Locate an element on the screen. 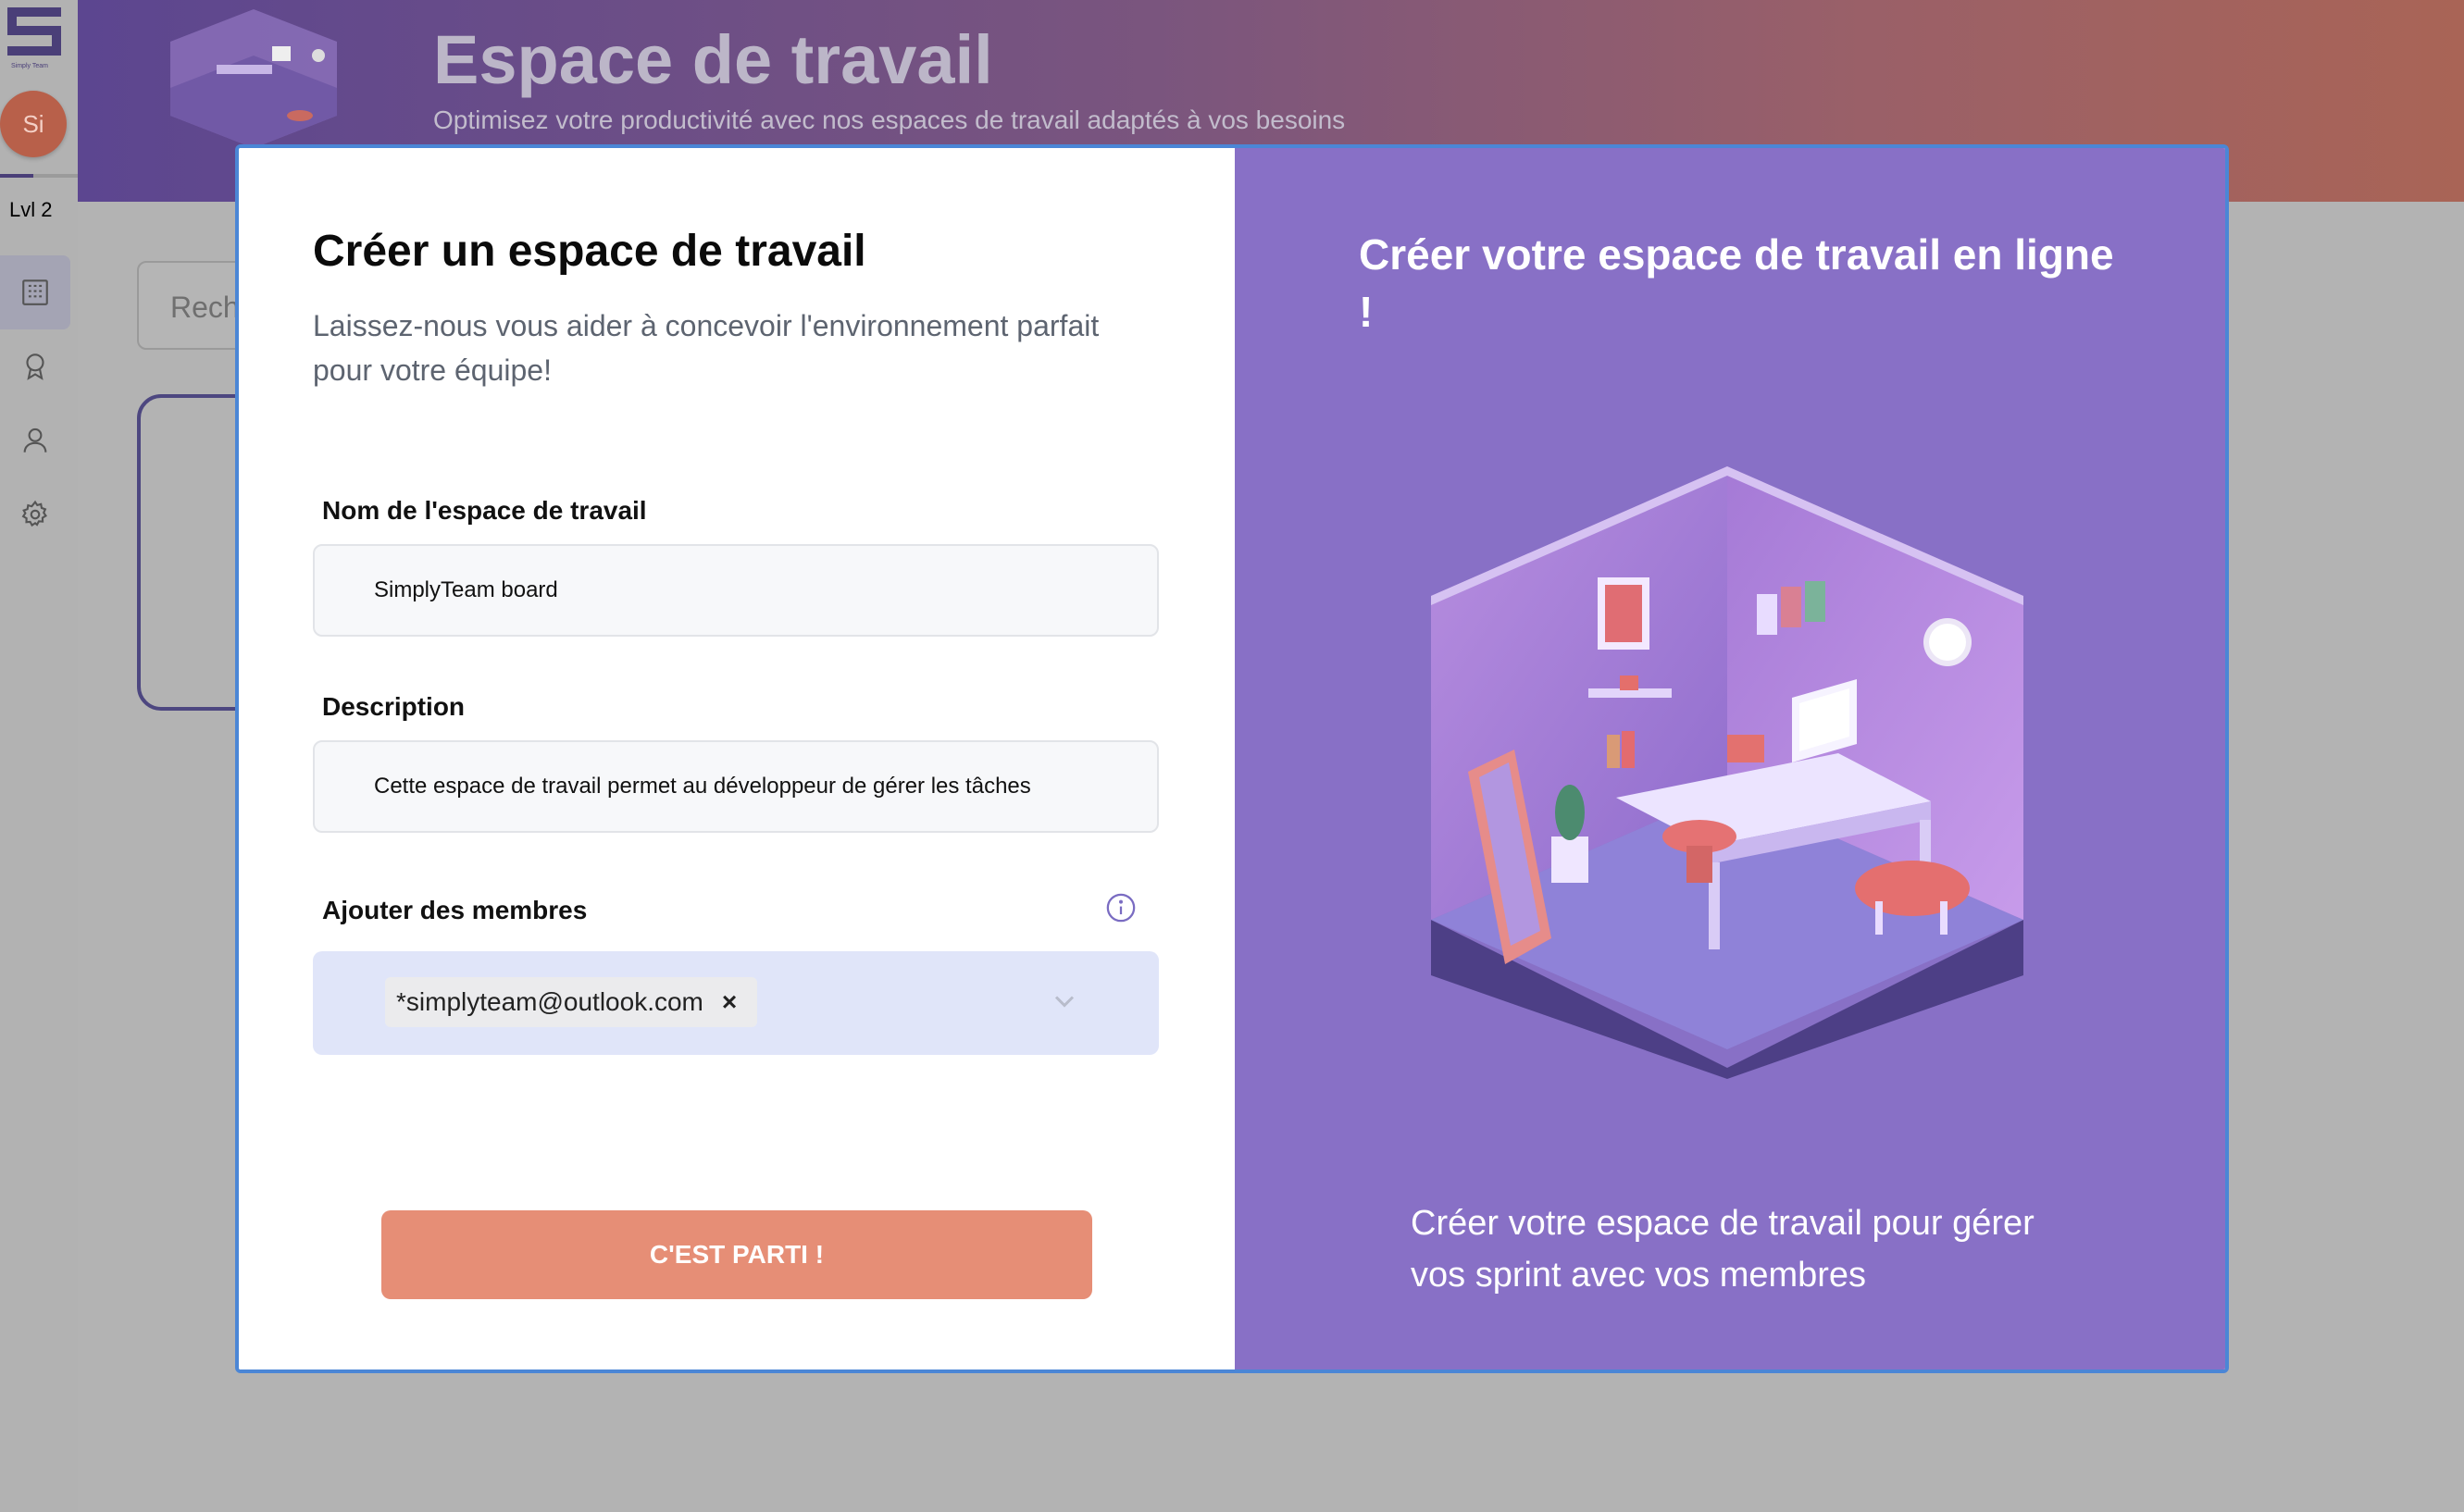  user-icon is located at coordinates (35, 440).